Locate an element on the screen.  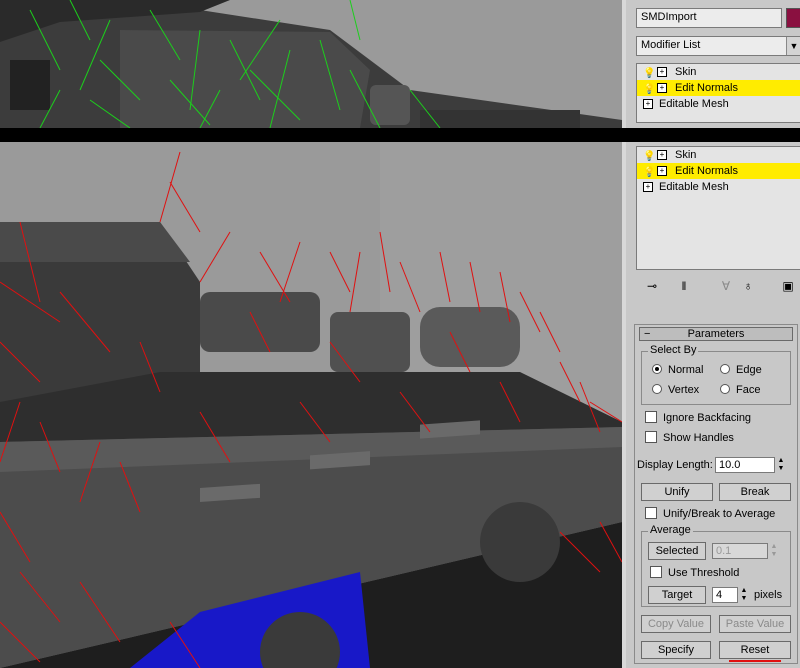
select-by-group: Select By Normal Edge Vertex Face is located at coordinates (716, 374).